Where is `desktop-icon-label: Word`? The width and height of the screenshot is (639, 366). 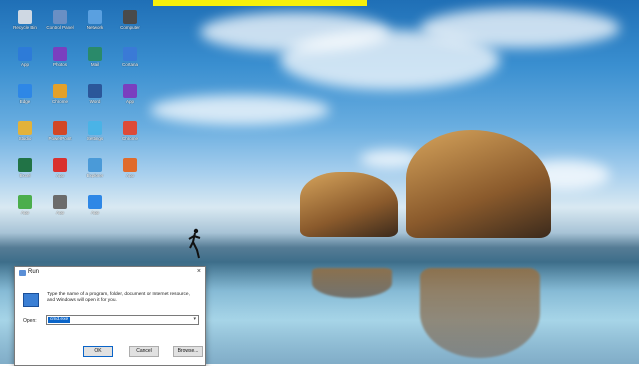
desktop-icon-label: Word is located at coordinates (95, 101).